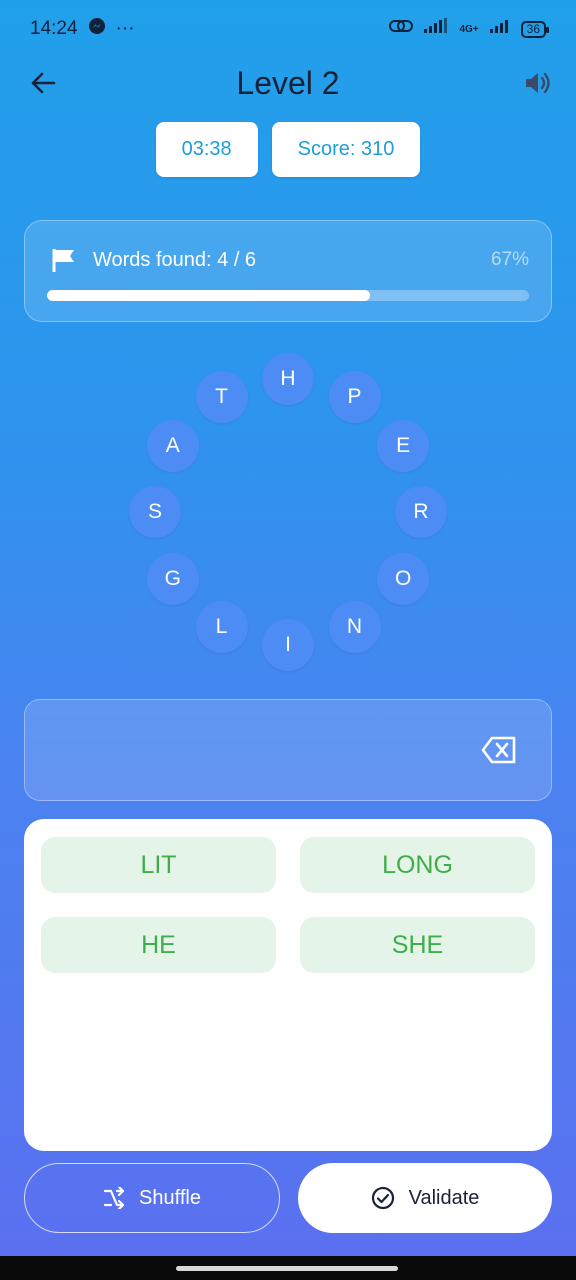 The height and width of the screenshot is (1280, 576). I want to click on found-word: LIT, so click(158, 865).